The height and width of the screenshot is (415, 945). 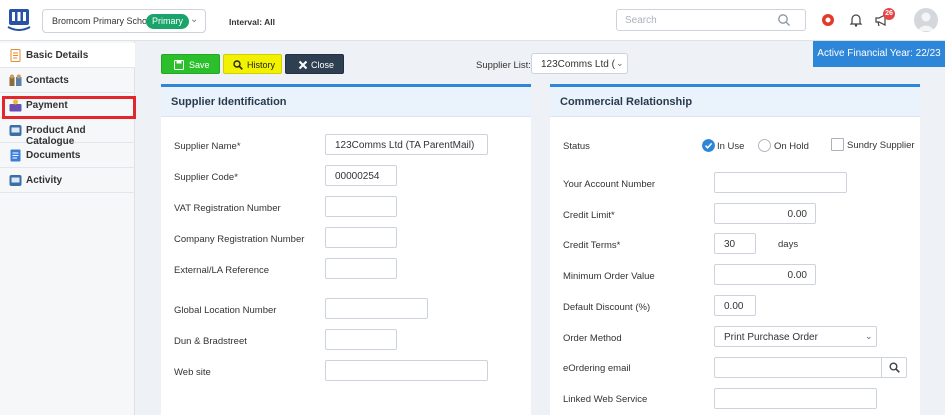 What do you see at coordinates (765, 213) in the screenshot?
I see `credit-limit-input: 0.00` at bounding box center [765, 213].